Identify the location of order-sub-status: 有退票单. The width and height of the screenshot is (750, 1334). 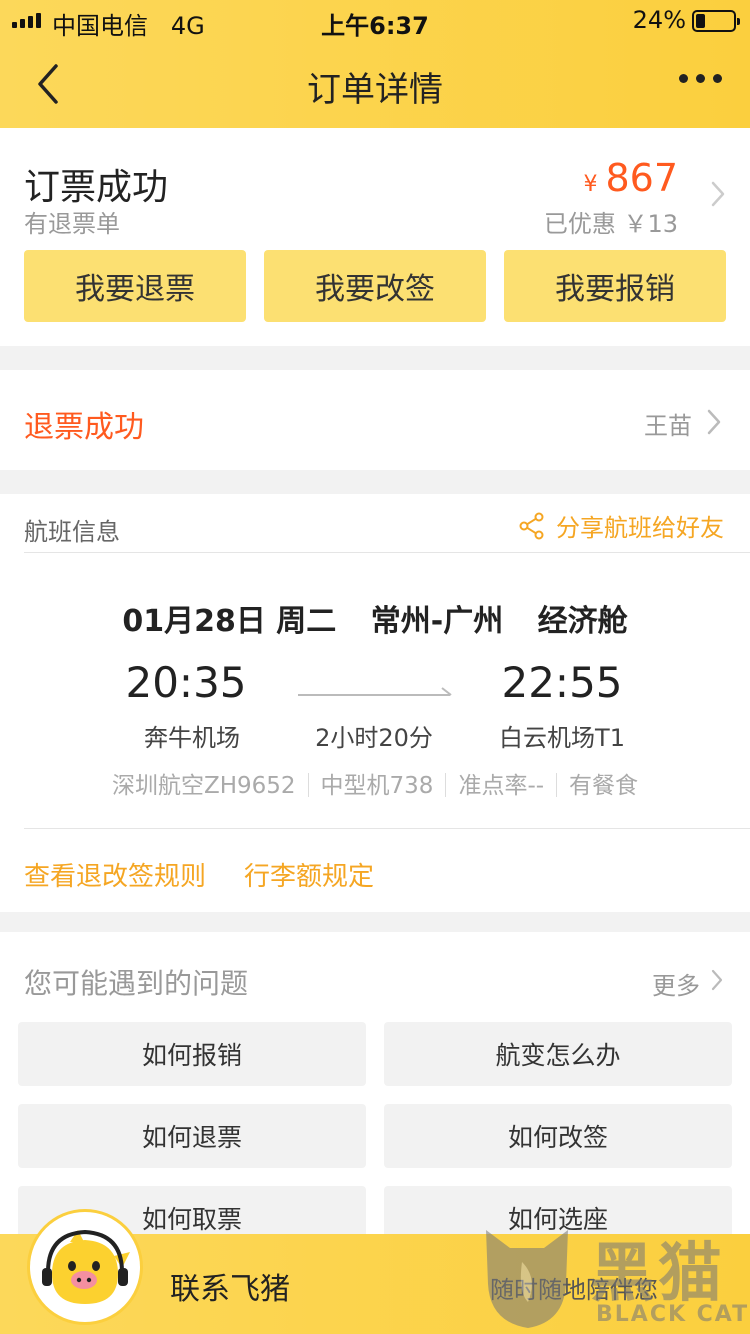
(72, 224).